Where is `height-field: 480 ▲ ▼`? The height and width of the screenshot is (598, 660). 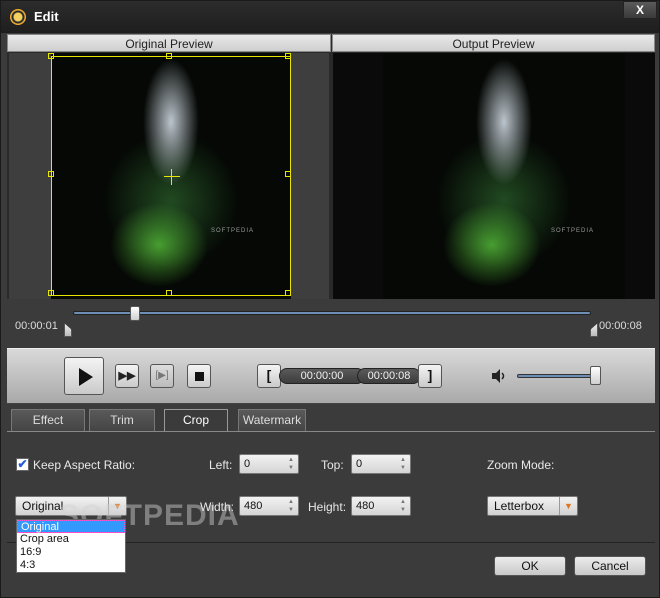 height-field: 480 ▲ ▼ is located at coordinates (381, 506).